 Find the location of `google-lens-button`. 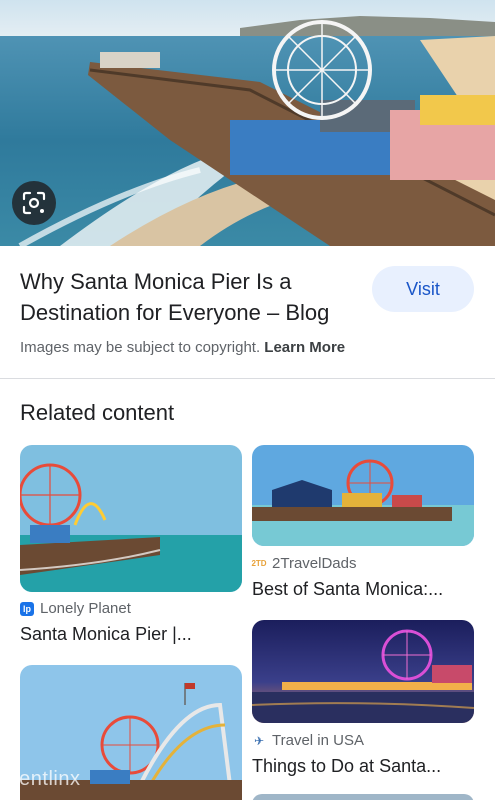

google-lens-button is located at coordinates (34, 203).